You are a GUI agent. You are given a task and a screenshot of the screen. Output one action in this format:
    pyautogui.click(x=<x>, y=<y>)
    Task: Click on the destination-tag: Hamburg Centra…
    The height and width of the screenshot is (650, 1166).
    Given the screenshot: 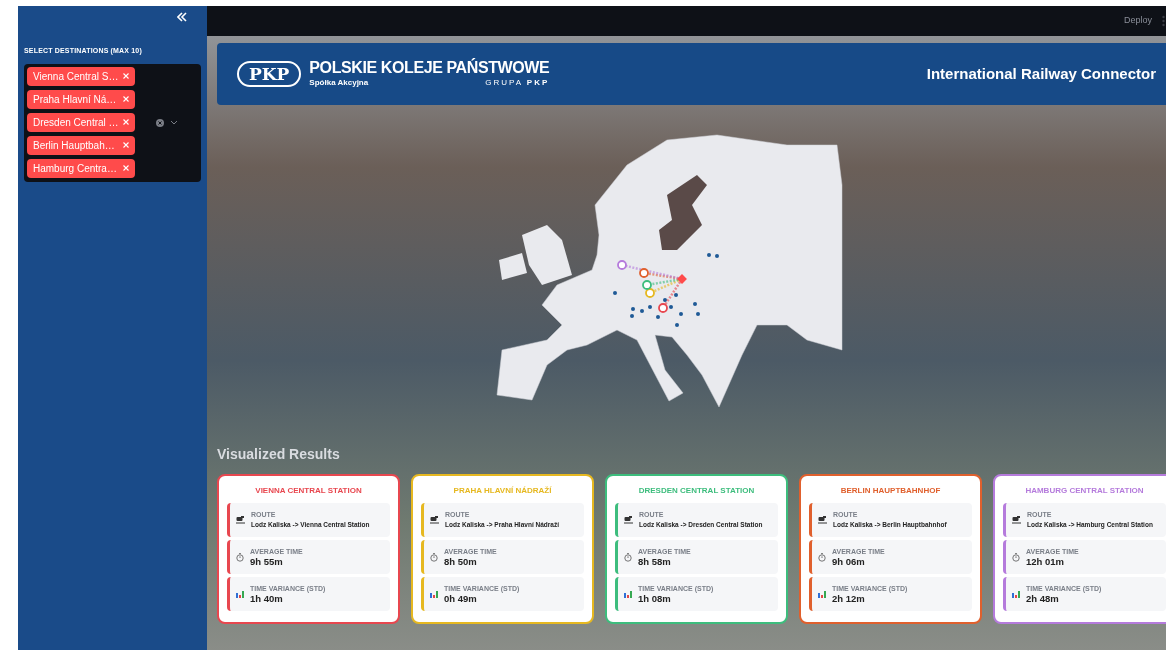 What is the action you would take?
    pyautogui.click(x=81, y=168)
    